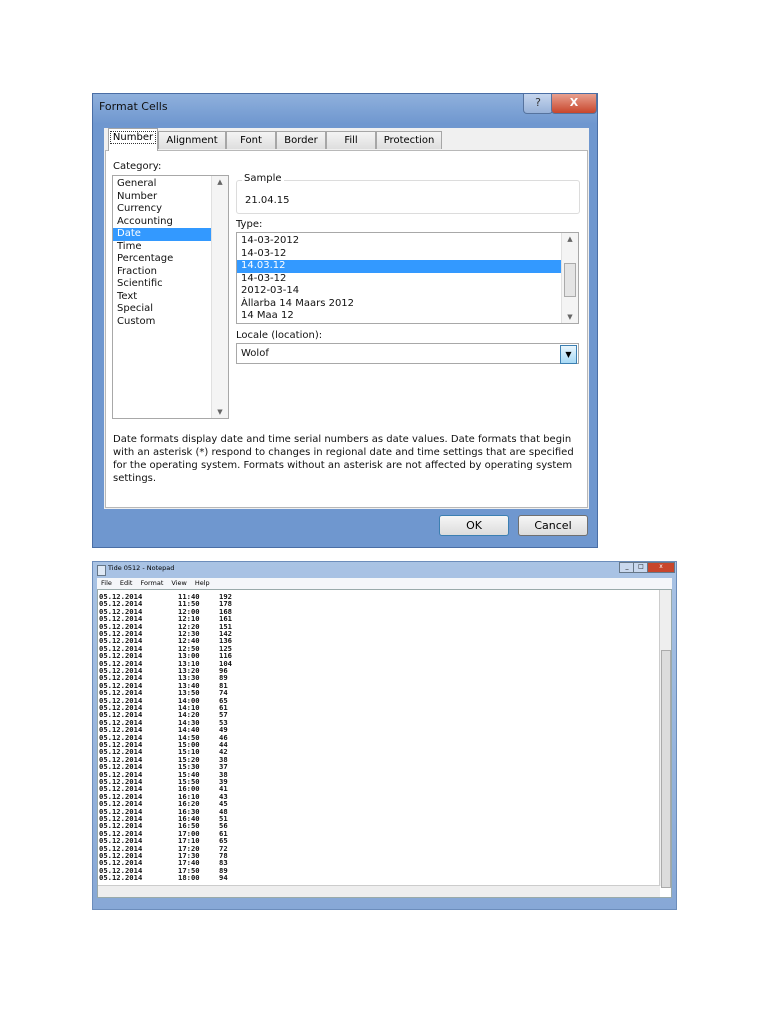  What do you see at coordinates (178, 583) in the screenshot?
I see `menu-view: View` at bounding box center [178, 583].